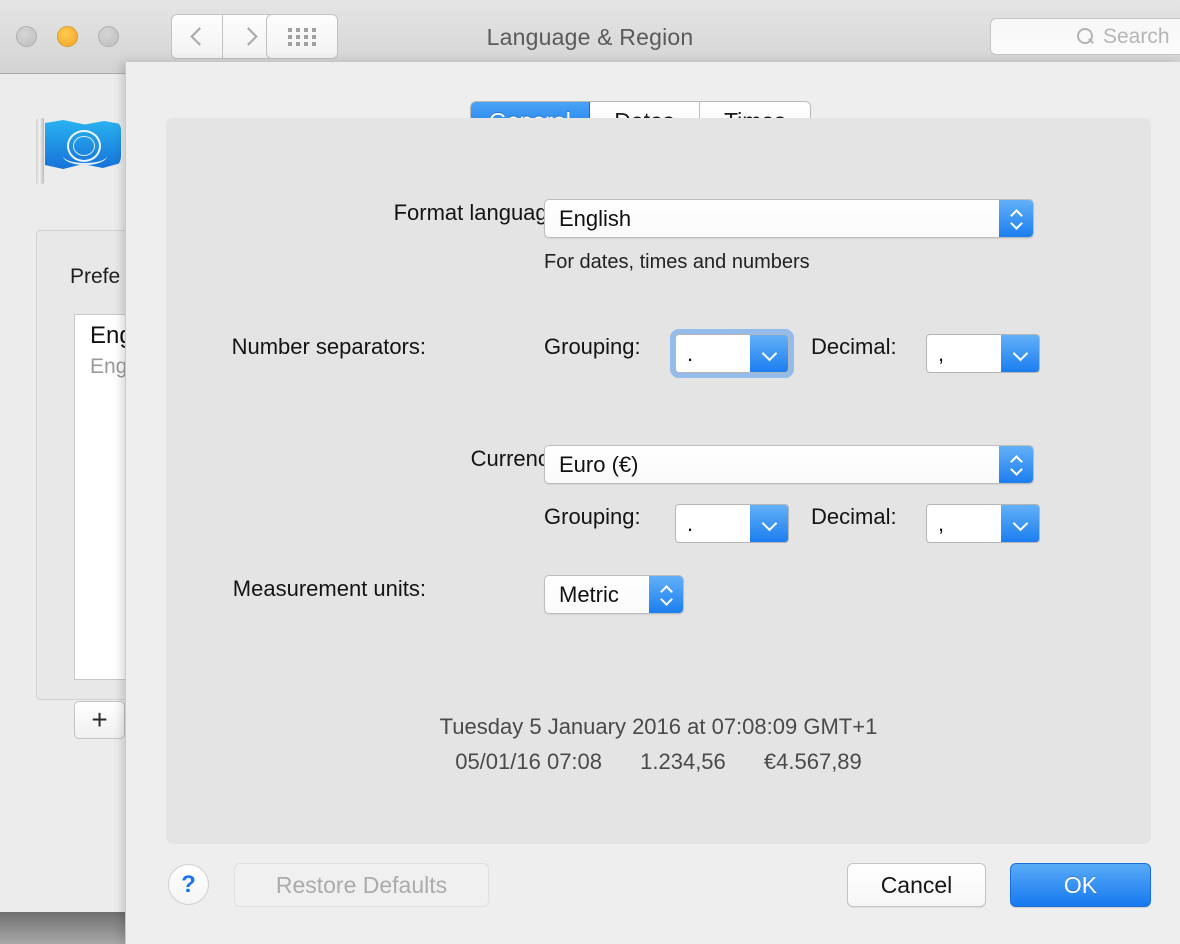 This screenshot has width=1180, height=944. Describe the element at coordinates (479, 212) in the screenshot. I see `format-language-label: Format language:` at that location.